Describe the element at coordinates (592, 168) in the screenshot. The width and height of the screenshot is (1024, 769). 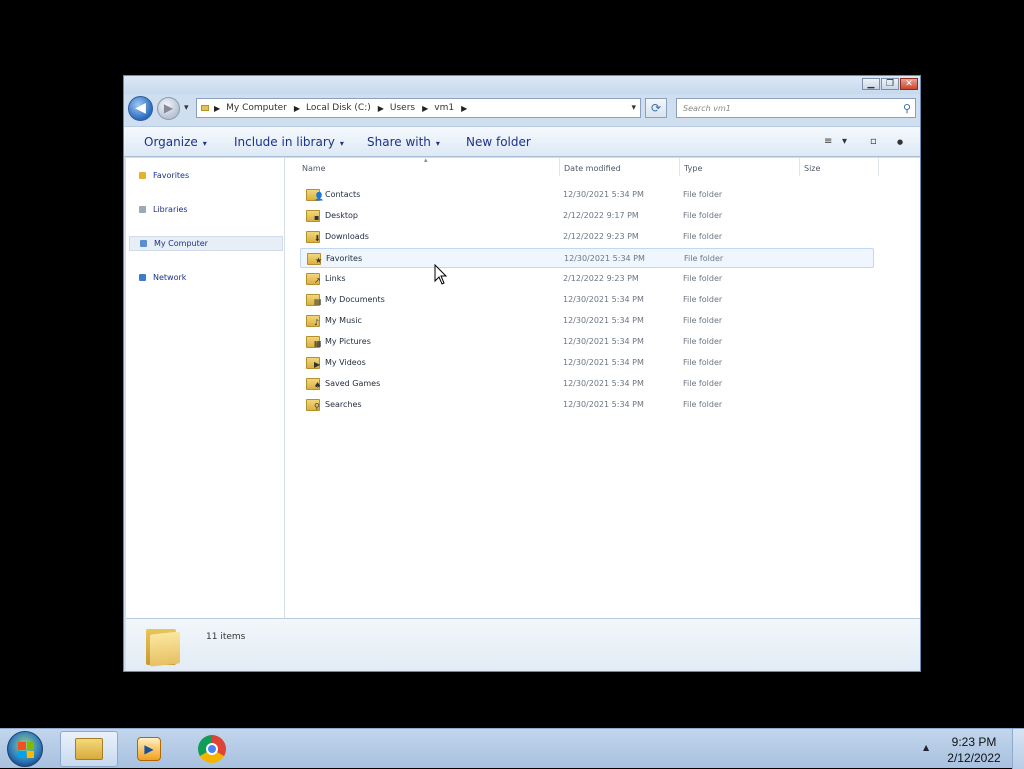
I see `column-header-date-modified: Date modified` at that location.